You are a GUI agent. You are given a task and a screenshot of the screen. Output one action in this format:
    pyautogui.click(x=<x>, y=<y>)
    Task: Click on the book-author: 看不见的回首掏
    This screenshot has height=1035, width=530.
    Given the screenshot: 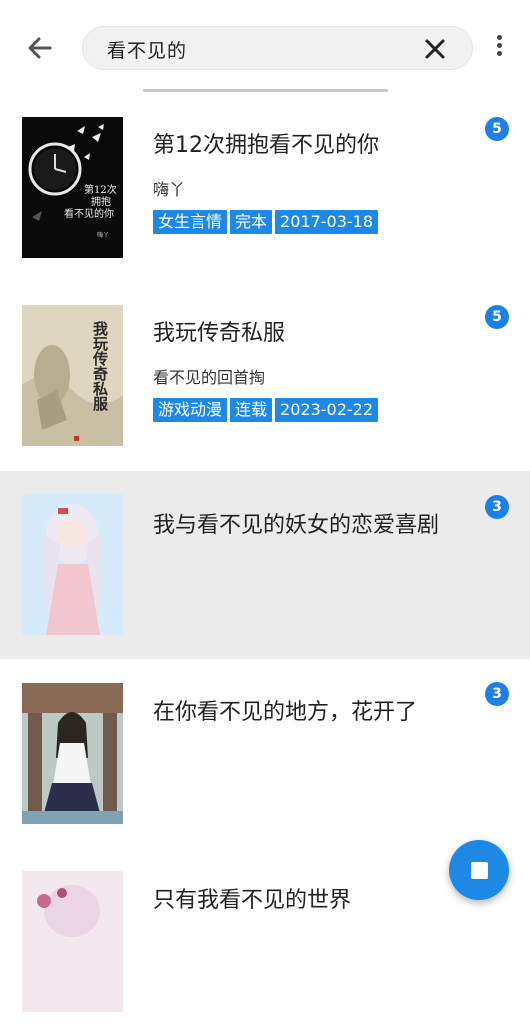 What is the action you would take?
    pyautogui.click(x=209, y=377)
    